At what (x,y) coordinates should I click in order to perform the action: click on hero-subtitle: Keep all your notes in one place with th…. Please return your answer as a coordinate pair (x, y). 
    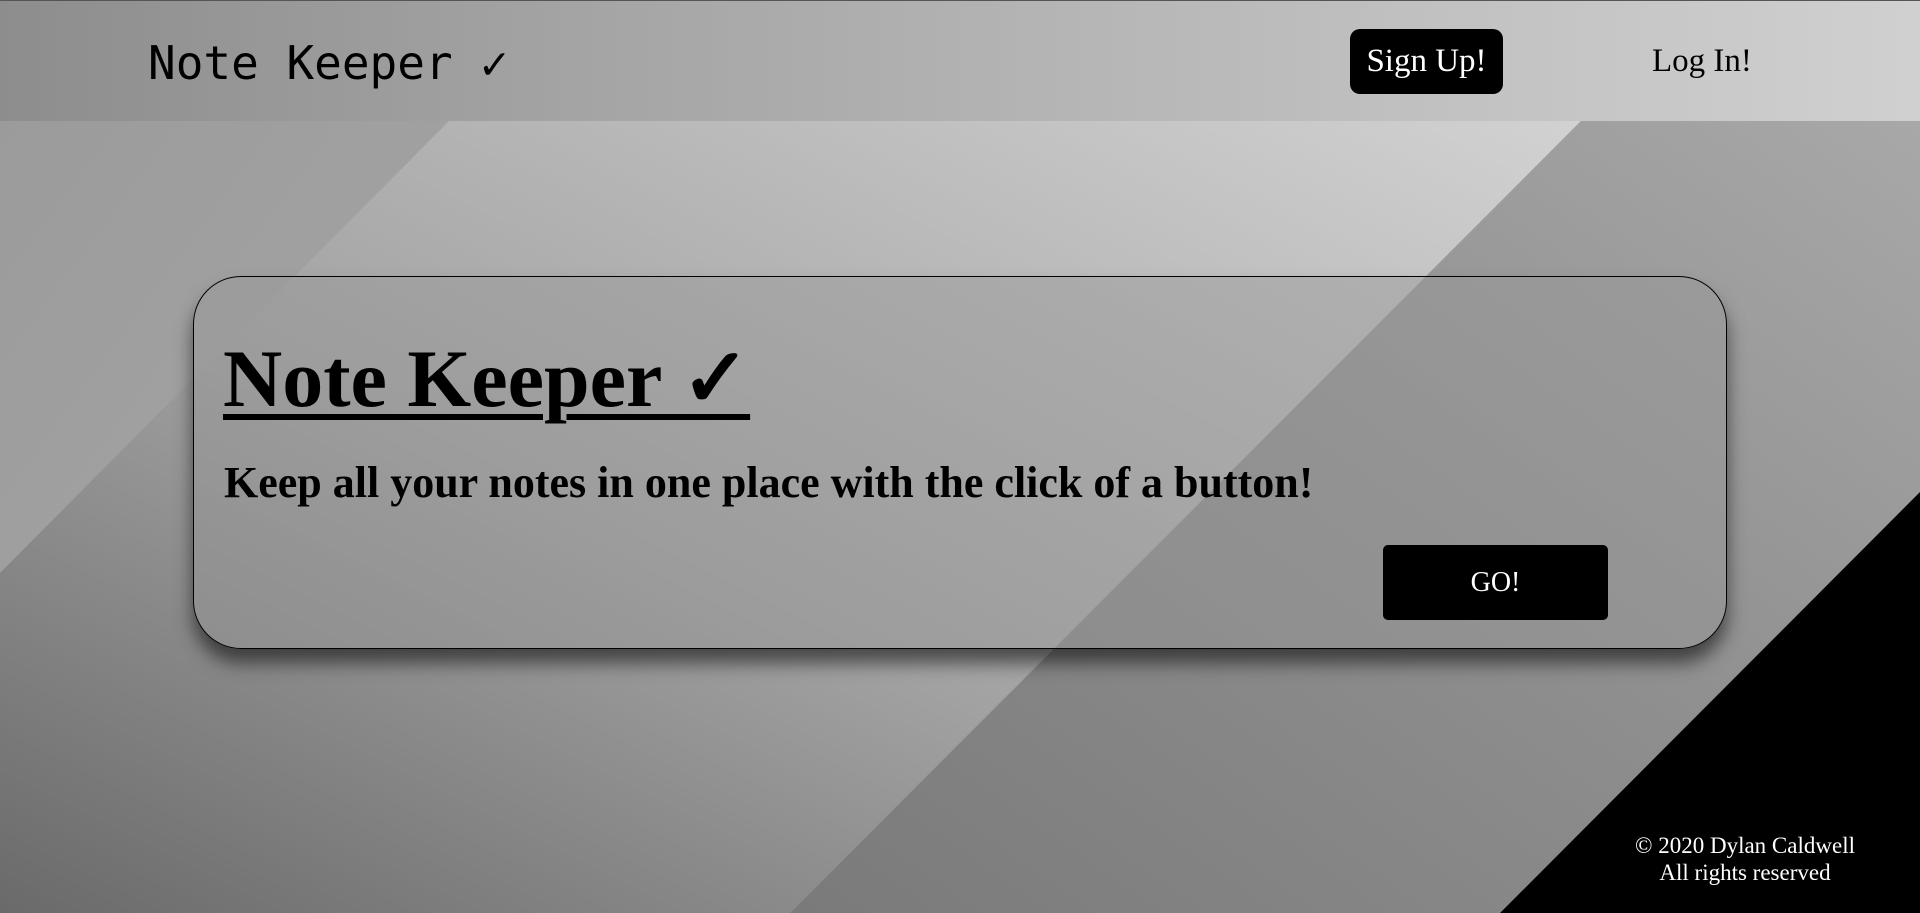
    Looking at the image, I should click on (769, 482).